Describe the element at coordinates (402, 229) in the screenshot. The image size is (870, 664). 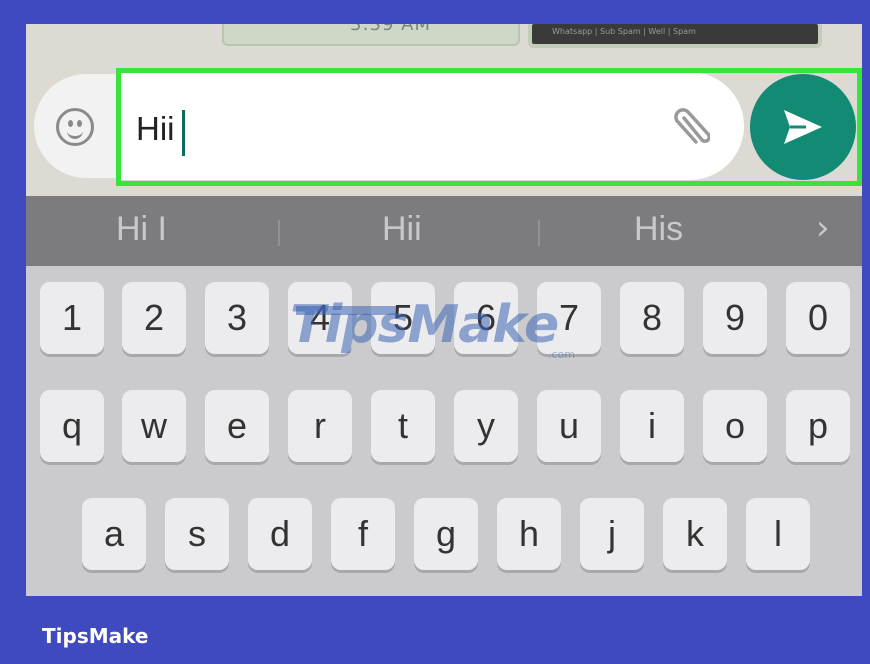
I see `suggestion-2: Hii` at that location.